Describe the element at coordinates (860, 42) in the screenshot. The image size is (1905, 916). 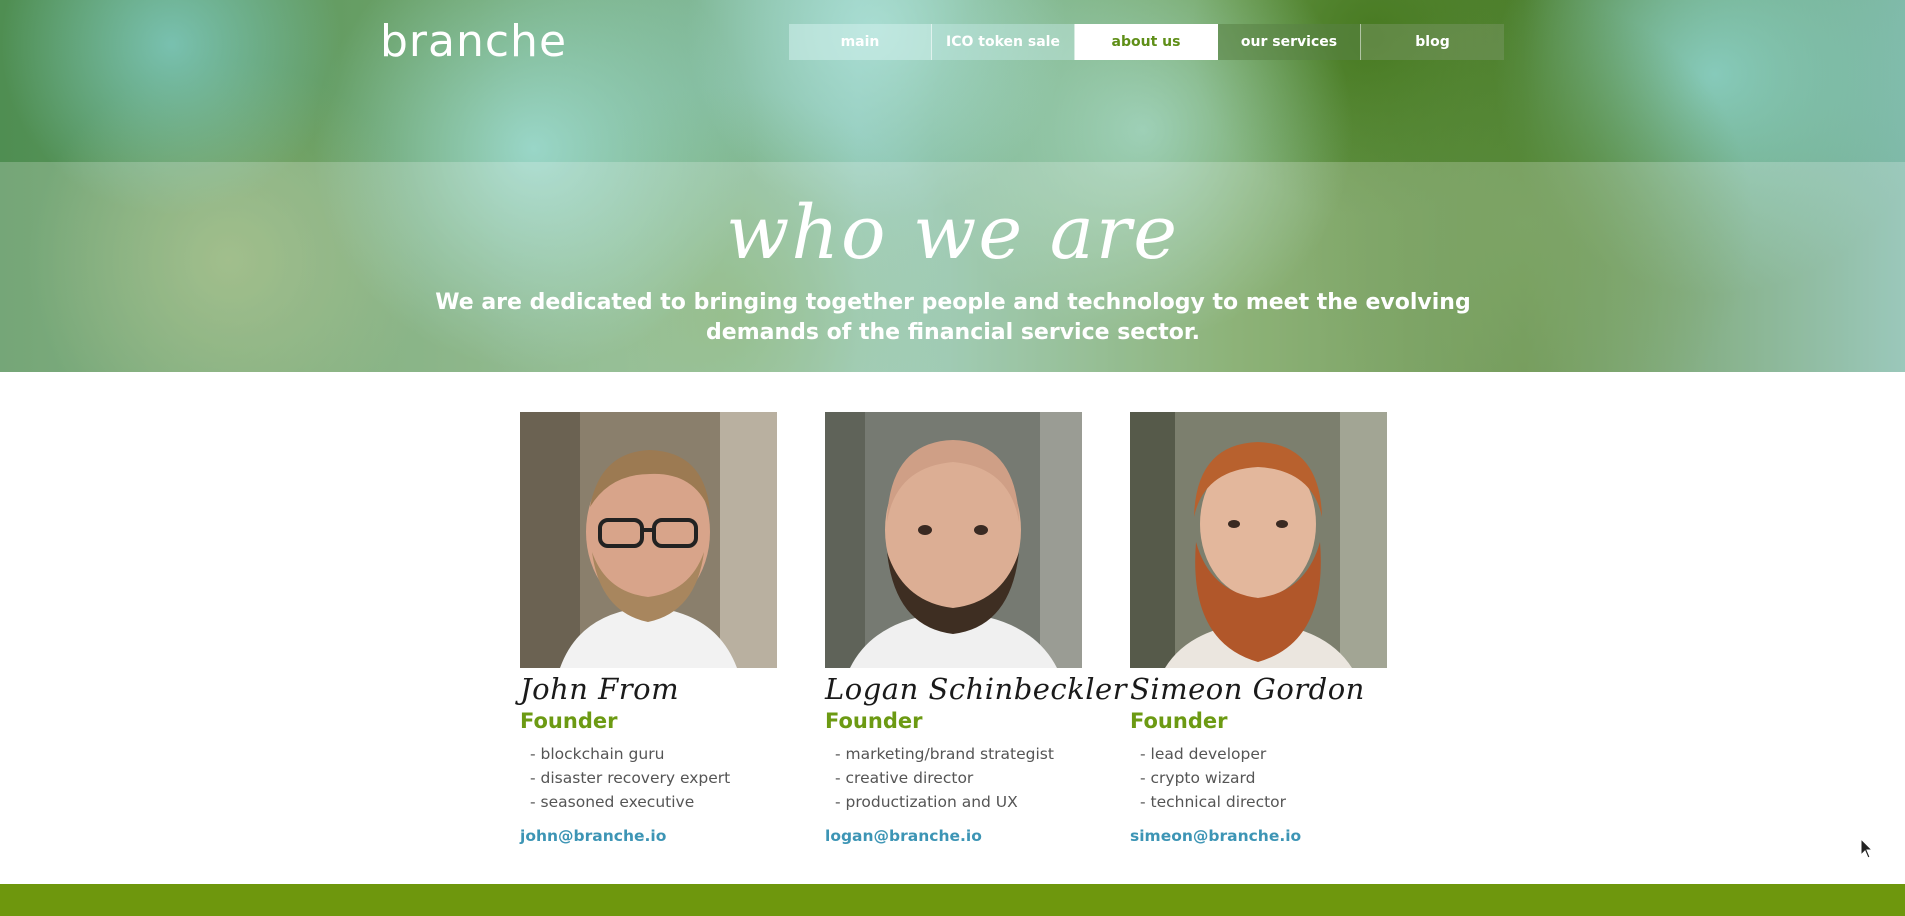
I see `nav-item-main: main` at that location.